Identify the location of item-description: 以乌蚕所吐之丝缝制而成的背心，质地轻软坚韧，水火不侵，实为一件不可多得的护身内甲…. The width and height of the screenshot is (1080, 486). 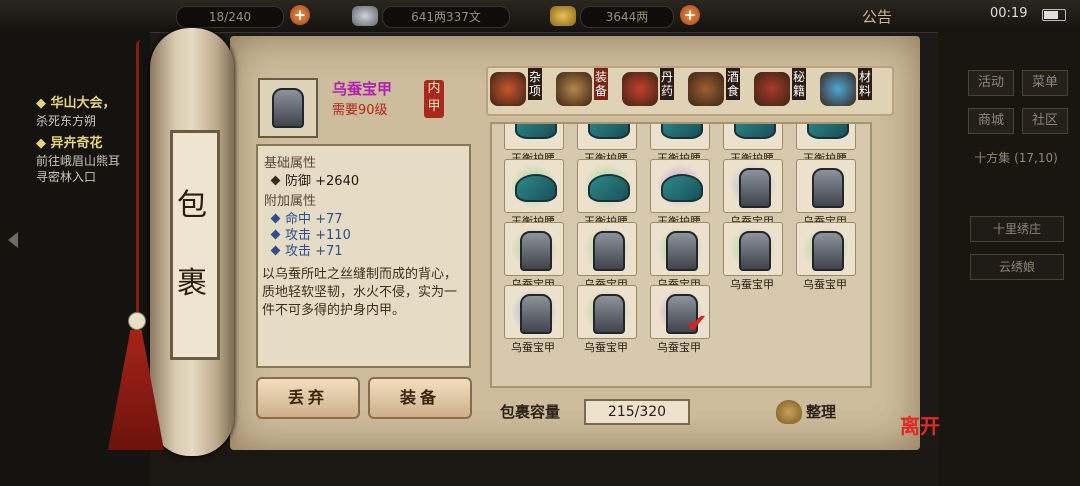
(360, 292).